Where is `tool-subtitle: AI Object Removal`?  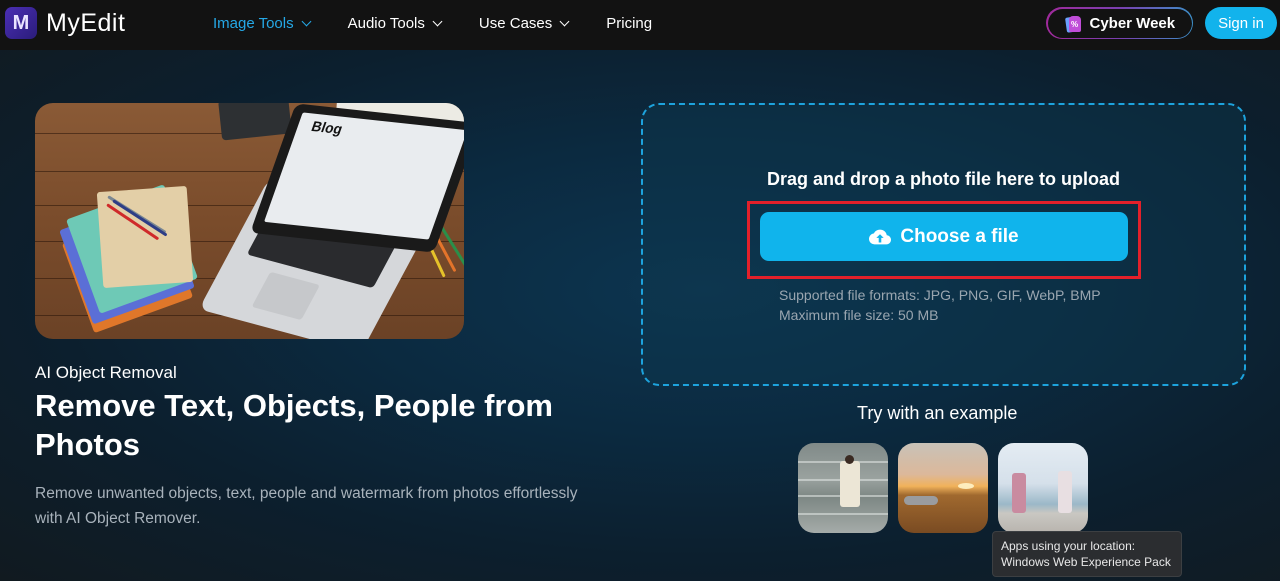
tool-subtitle: AI Object Removal is located at coordinates (106, 372).